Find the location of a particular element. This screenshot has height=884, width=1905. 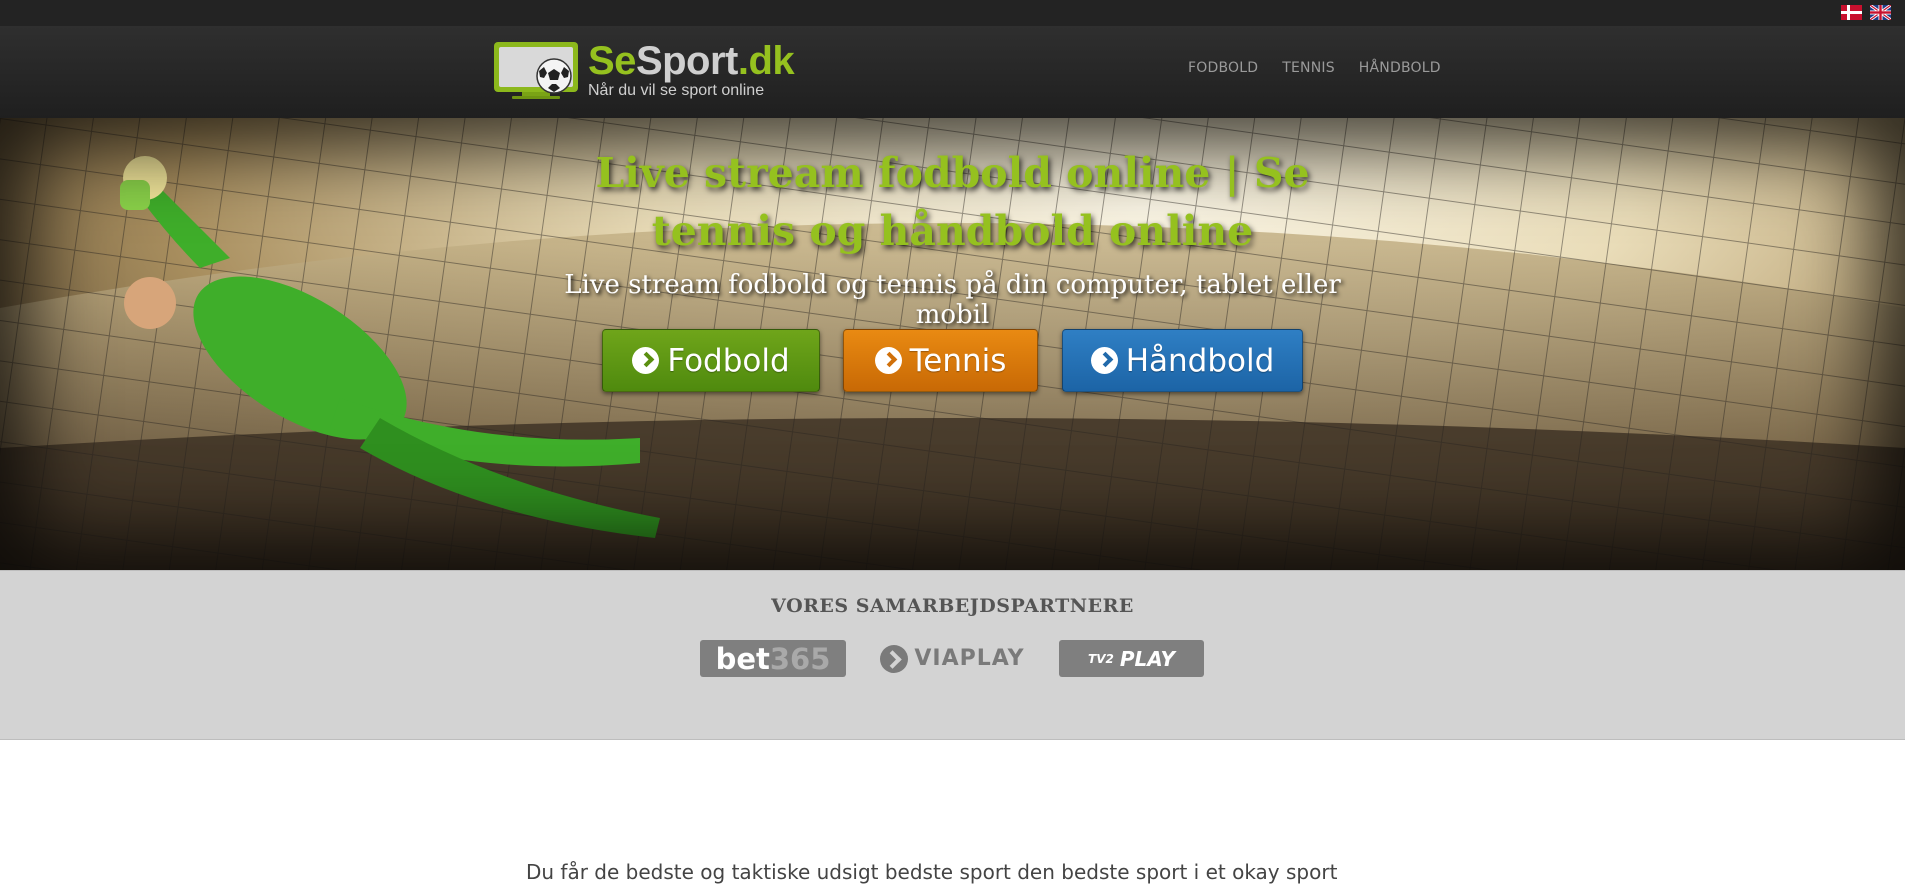

language-switcher is located at coordinates (1866, 12).